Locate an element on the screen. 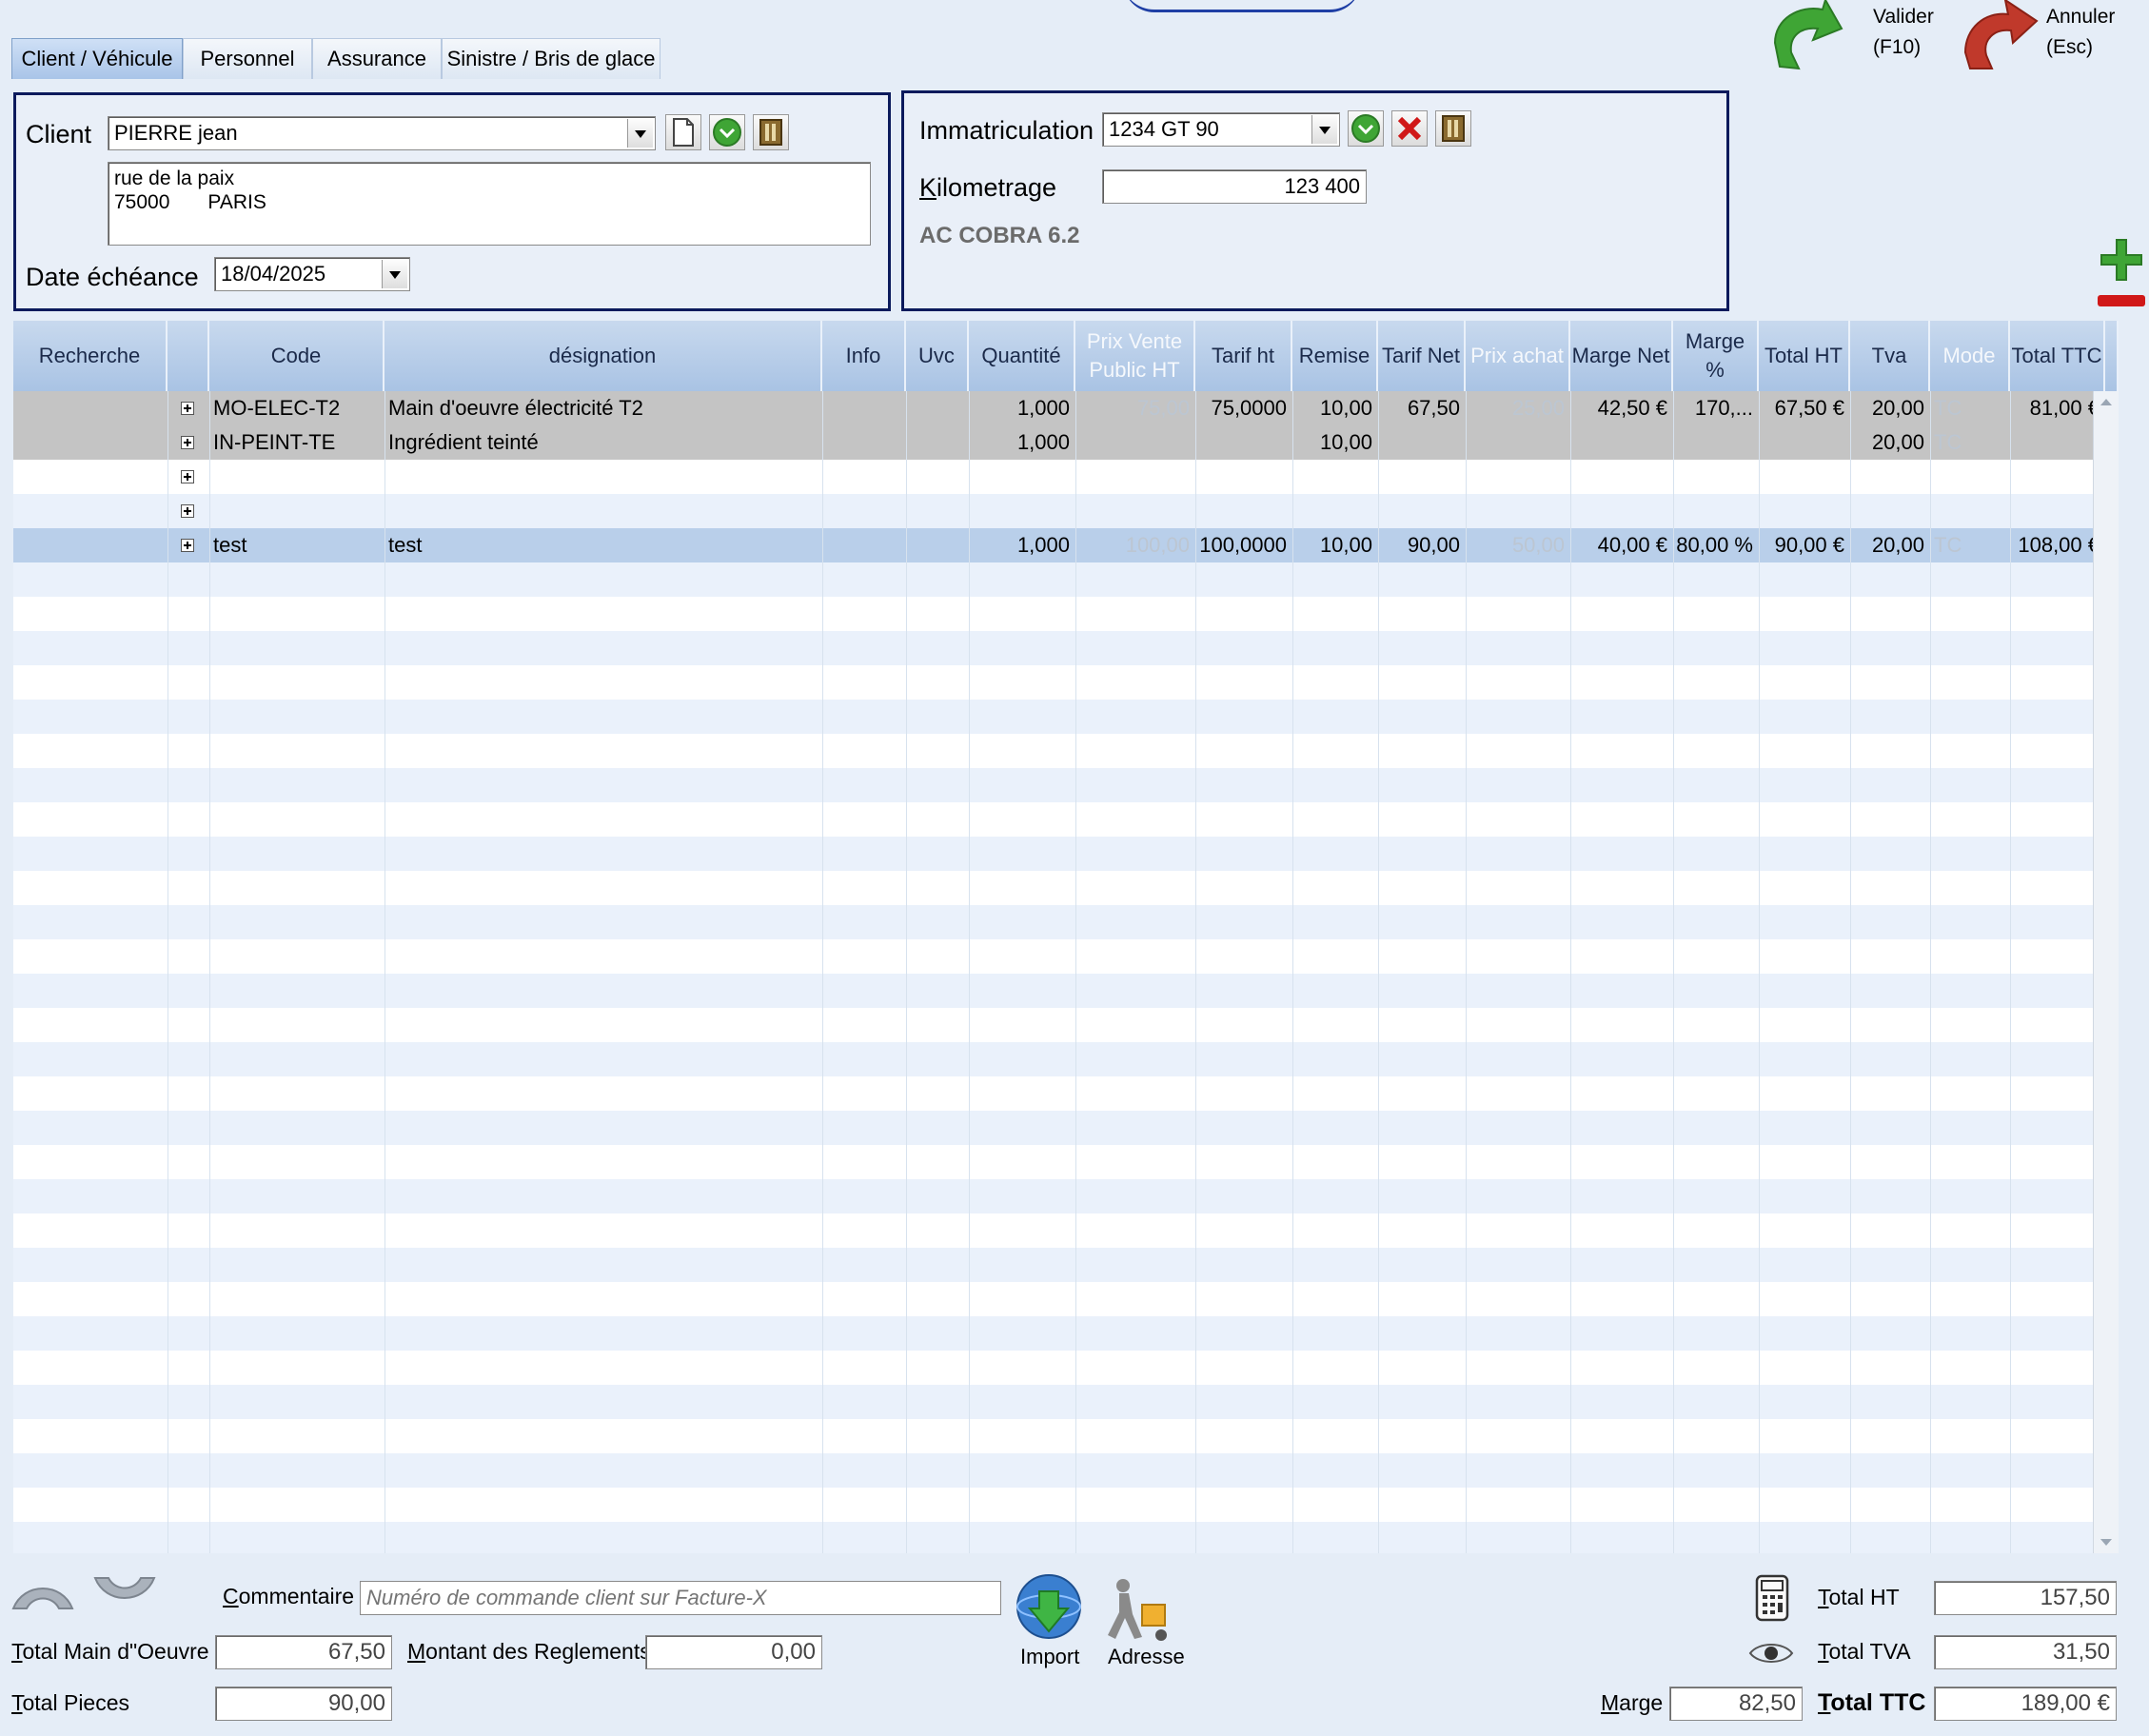  cell-remise is located at coordinates (1335, 477).